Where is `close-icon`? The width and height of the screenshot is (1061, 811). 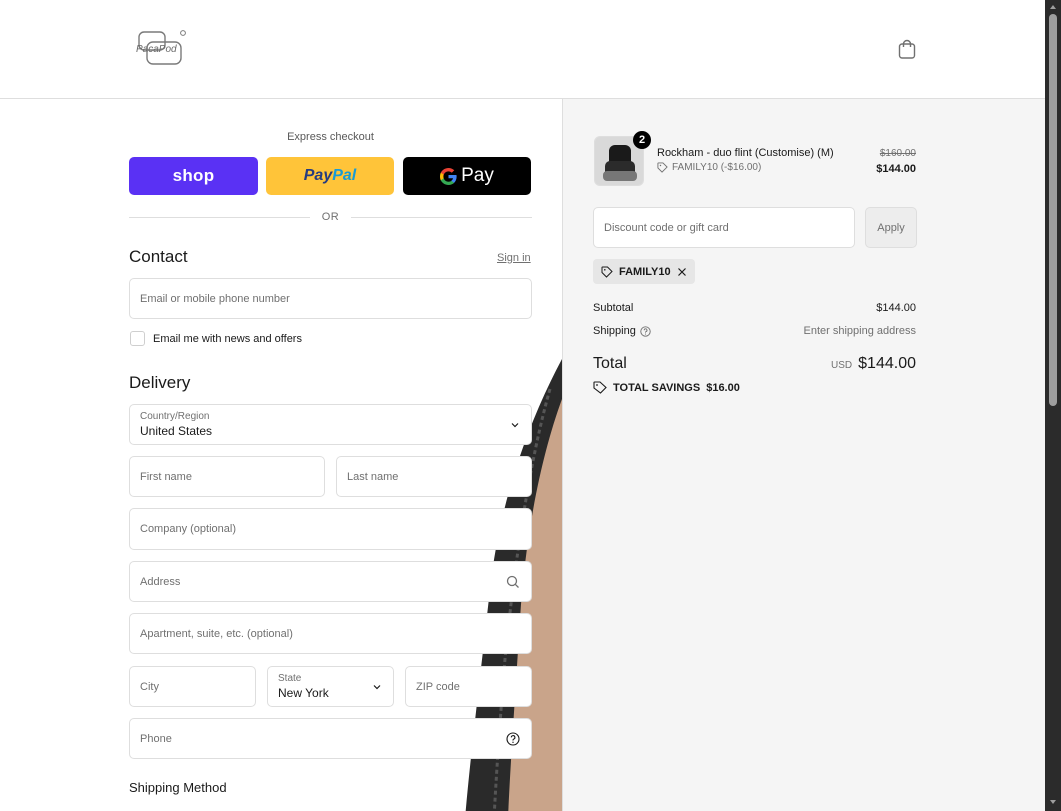 close-icon is located at coordinates (681, 271).